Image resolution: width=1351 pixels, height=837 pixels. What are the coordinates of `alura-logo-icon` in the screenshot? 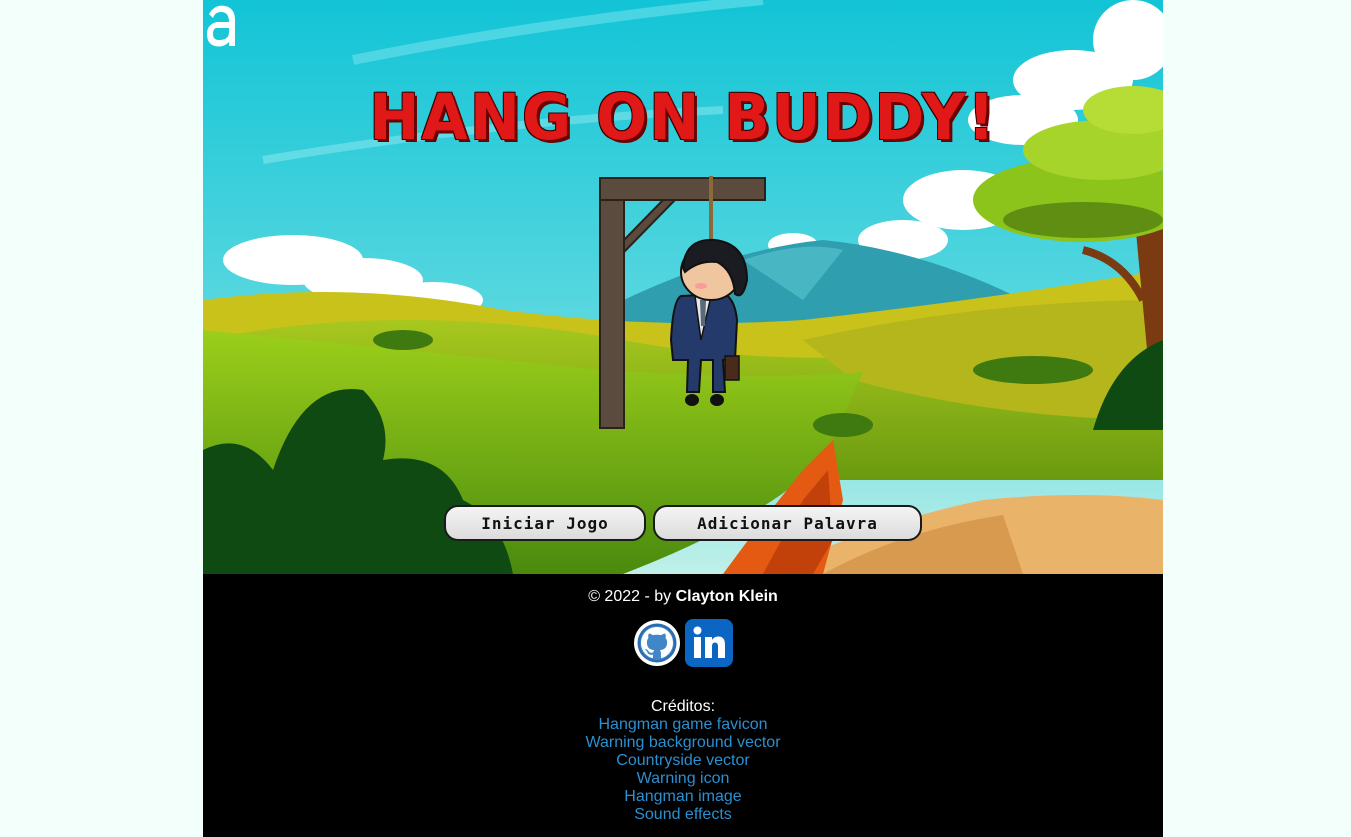 It's located at (221, 26).